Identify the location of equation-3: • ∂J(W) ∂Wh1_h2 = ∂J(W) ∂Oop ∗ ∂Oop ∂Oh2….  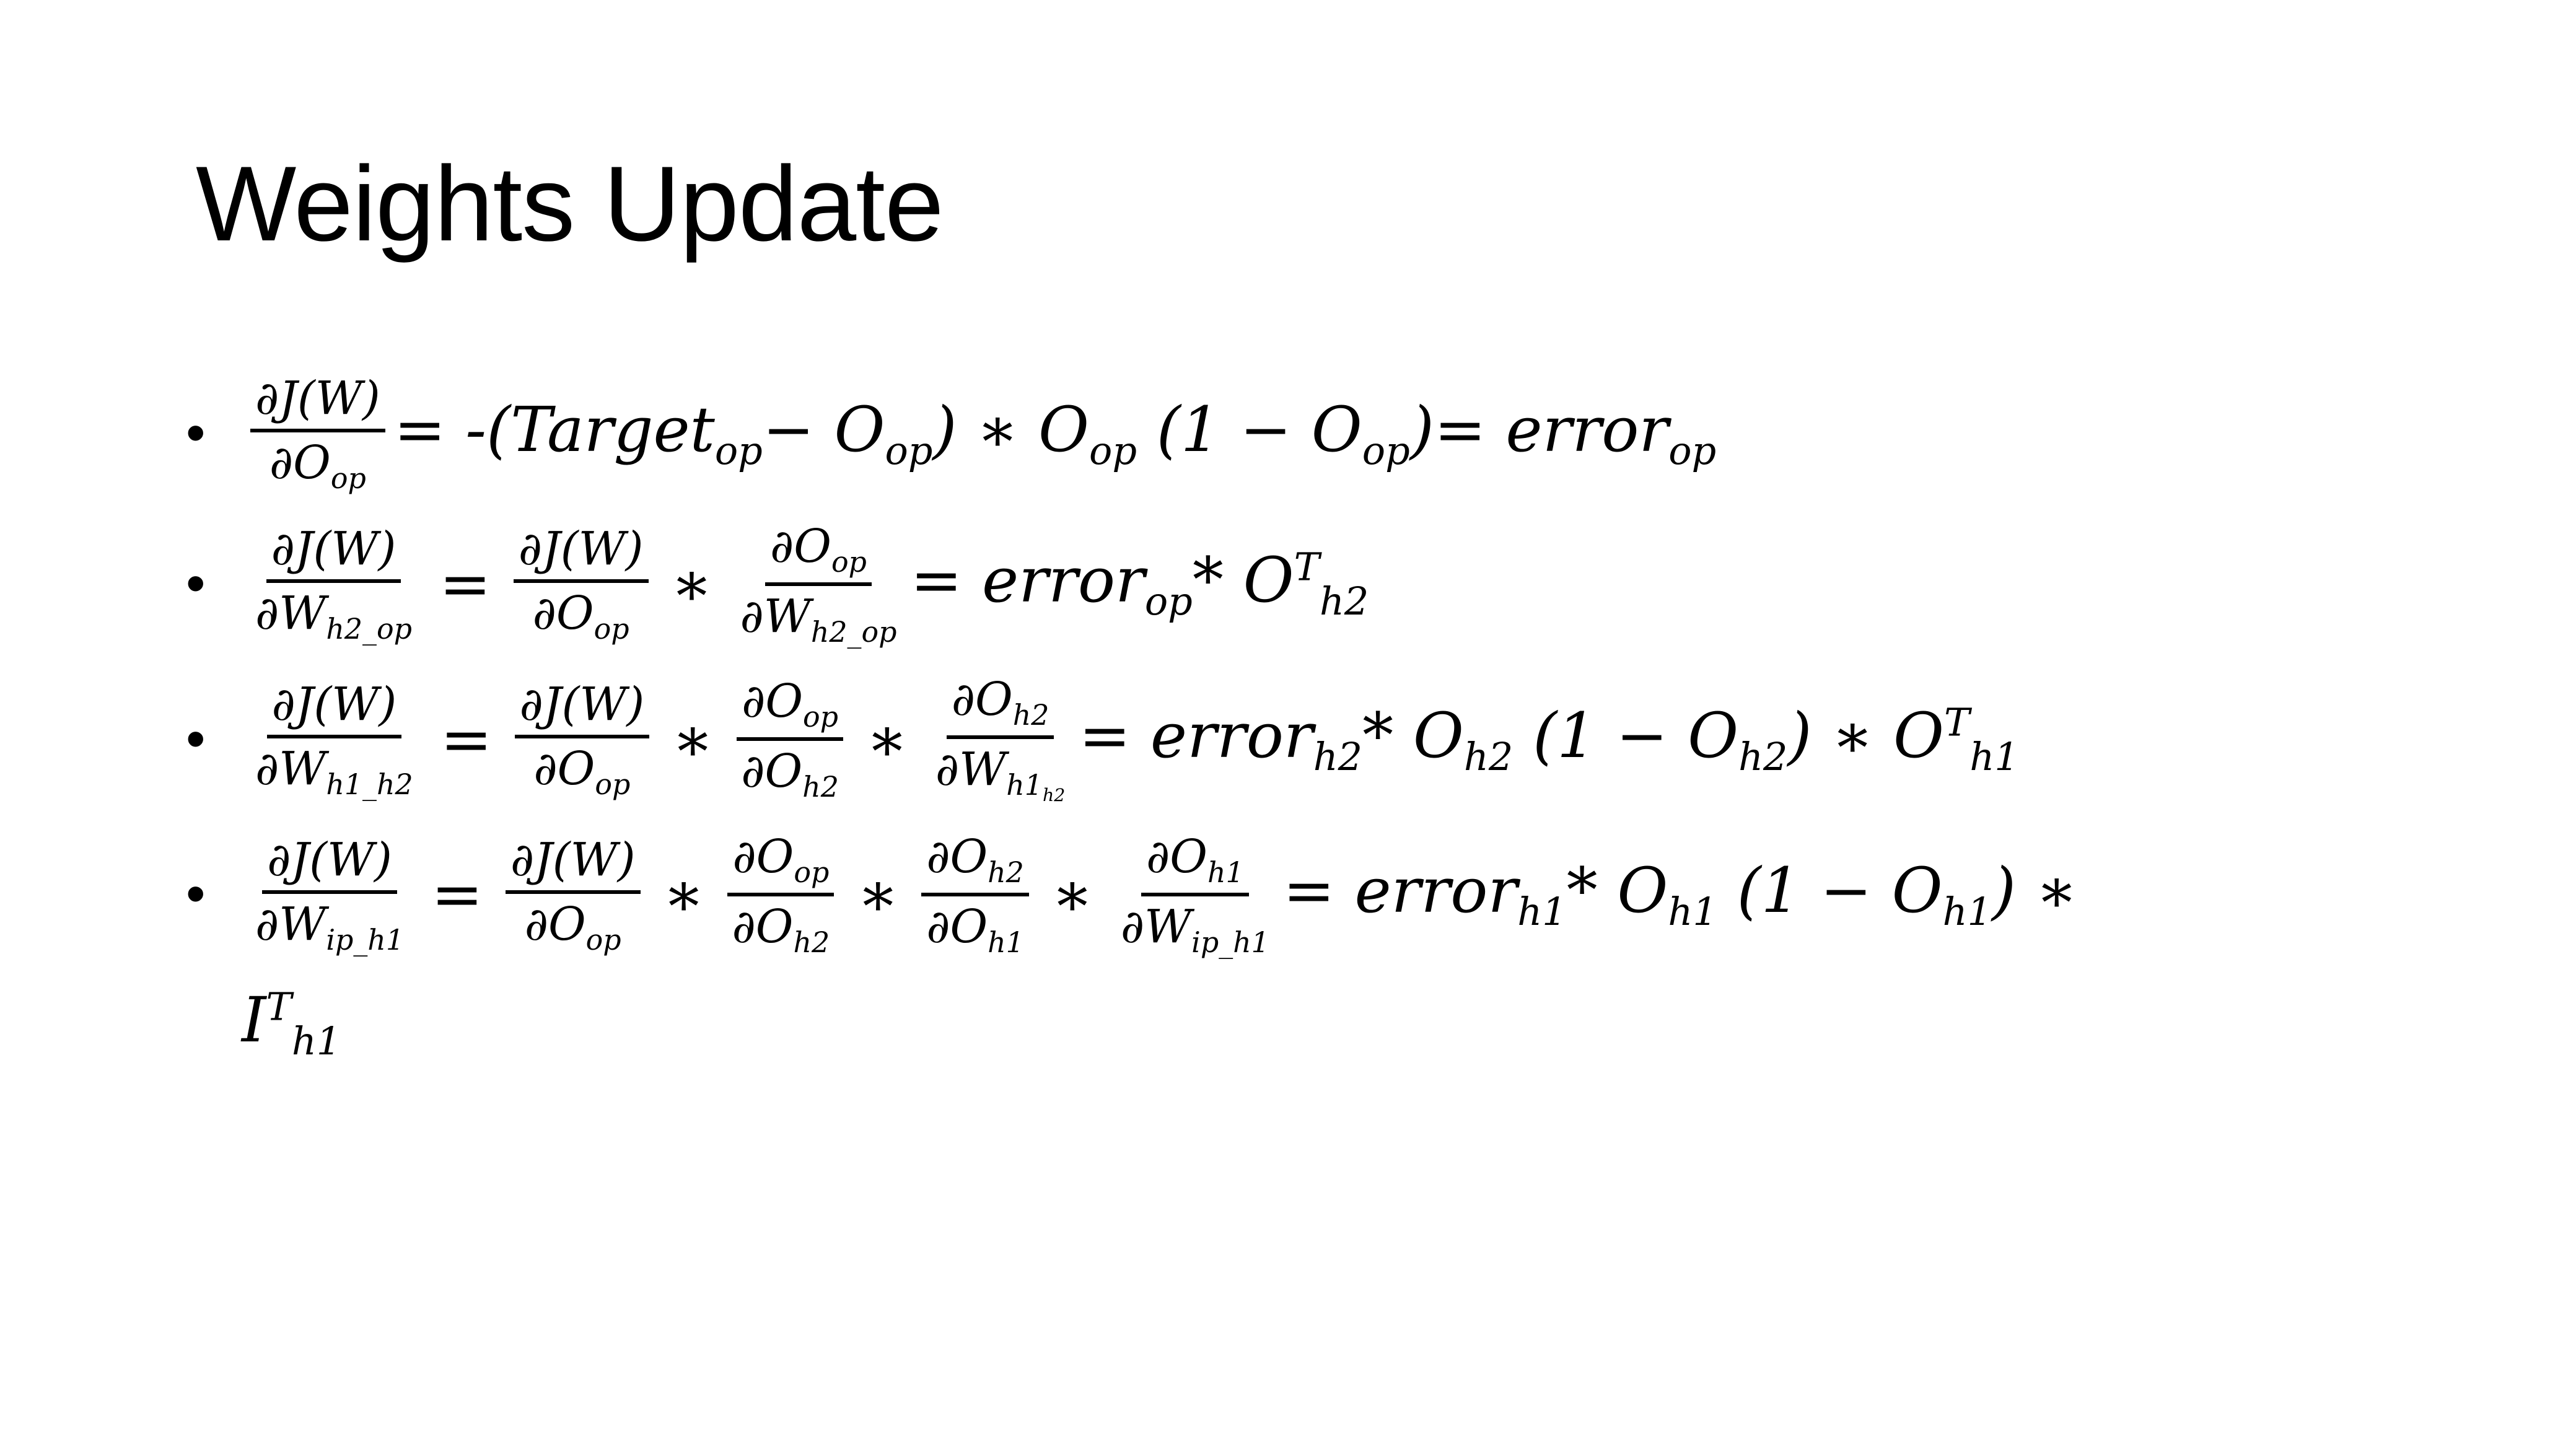
(1357, 739).